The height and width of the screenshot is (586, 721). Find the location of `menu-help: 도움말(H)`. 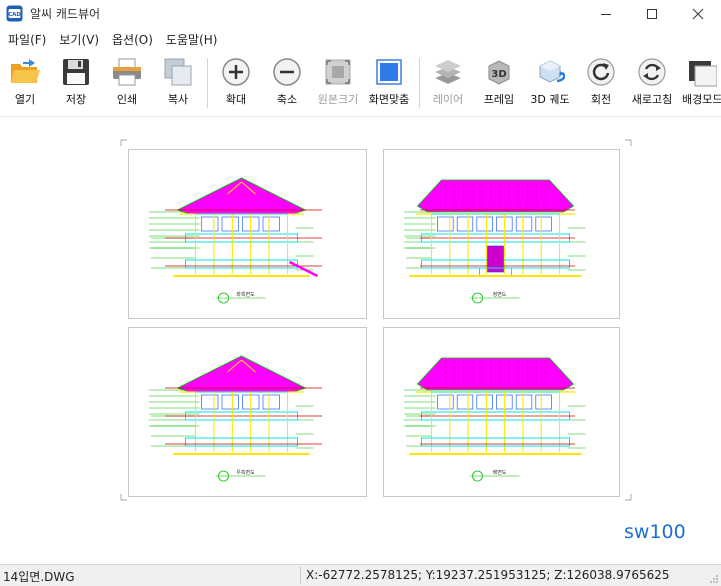

menu-help: 도움말(H) is located at coordinates (192, 39).